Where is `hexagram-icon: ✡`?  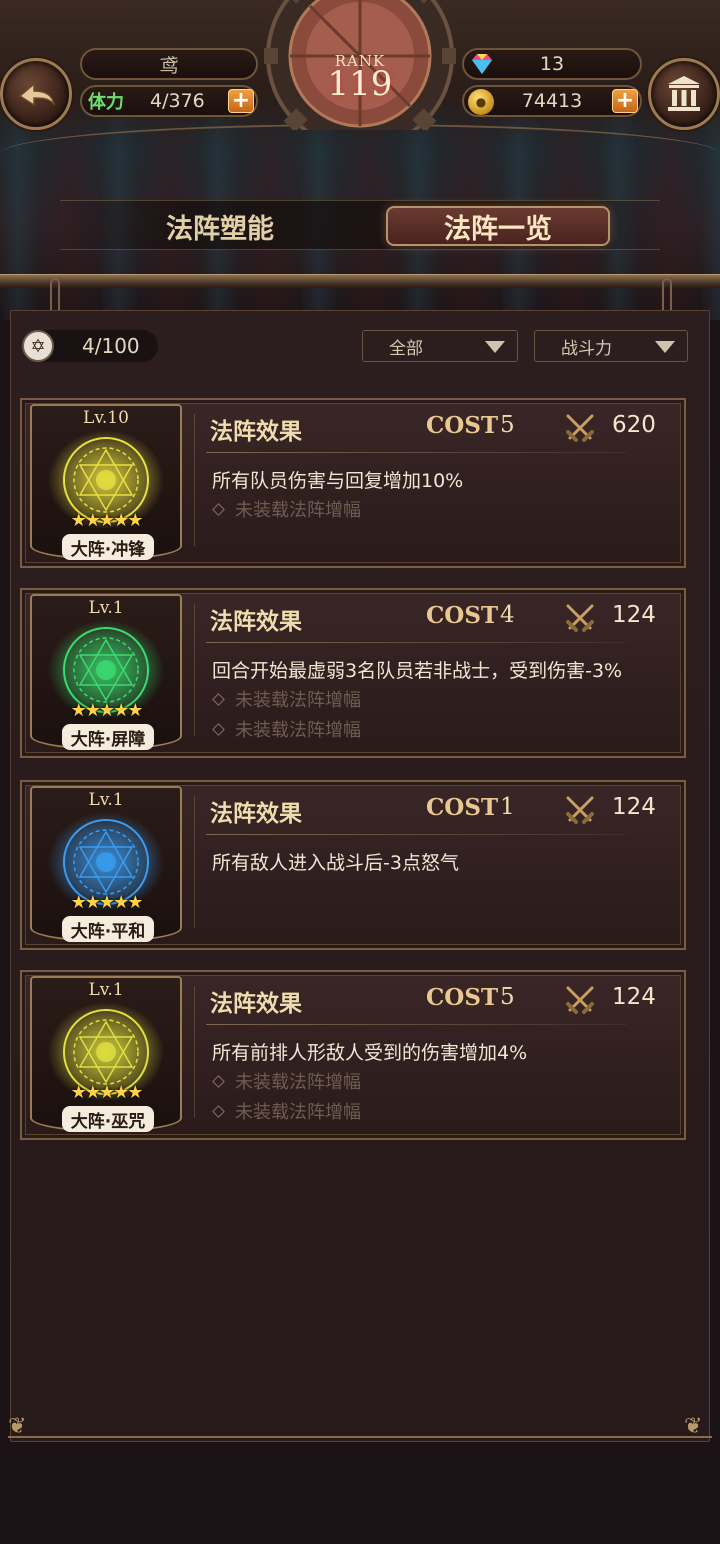 hexagram-icon: ✡ is located at coordinates (38, 346).